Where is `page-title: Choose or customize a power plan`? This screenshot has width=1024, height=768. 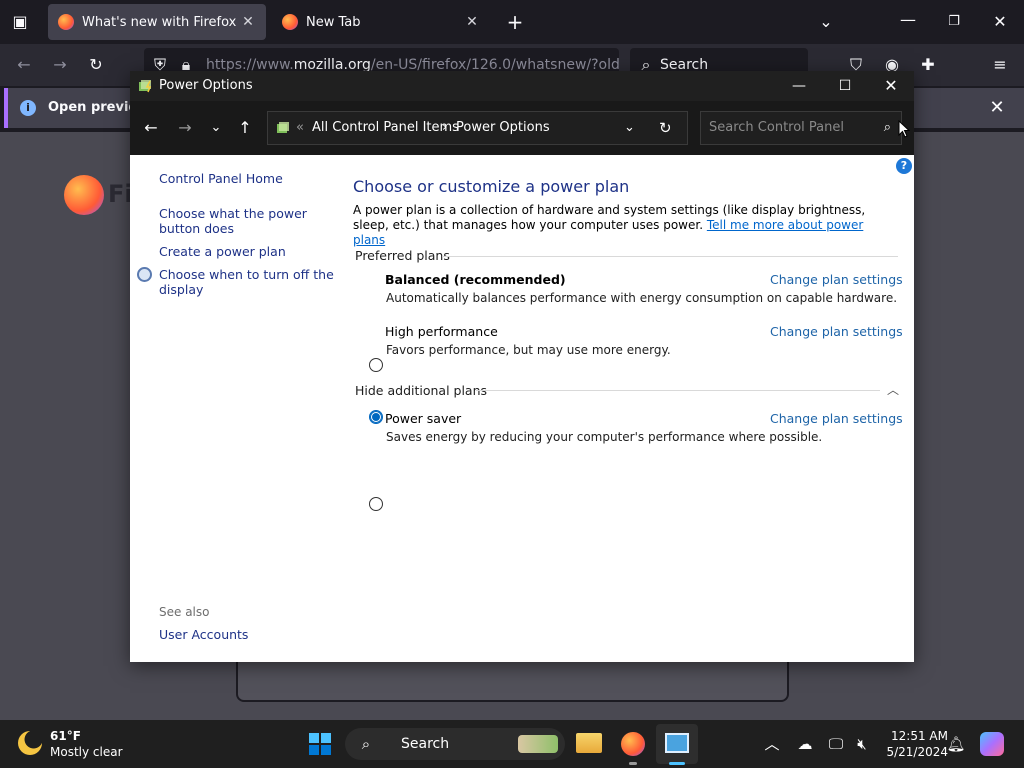 page-title: Choose or customize a power plan is located at coordinates (491, 186).